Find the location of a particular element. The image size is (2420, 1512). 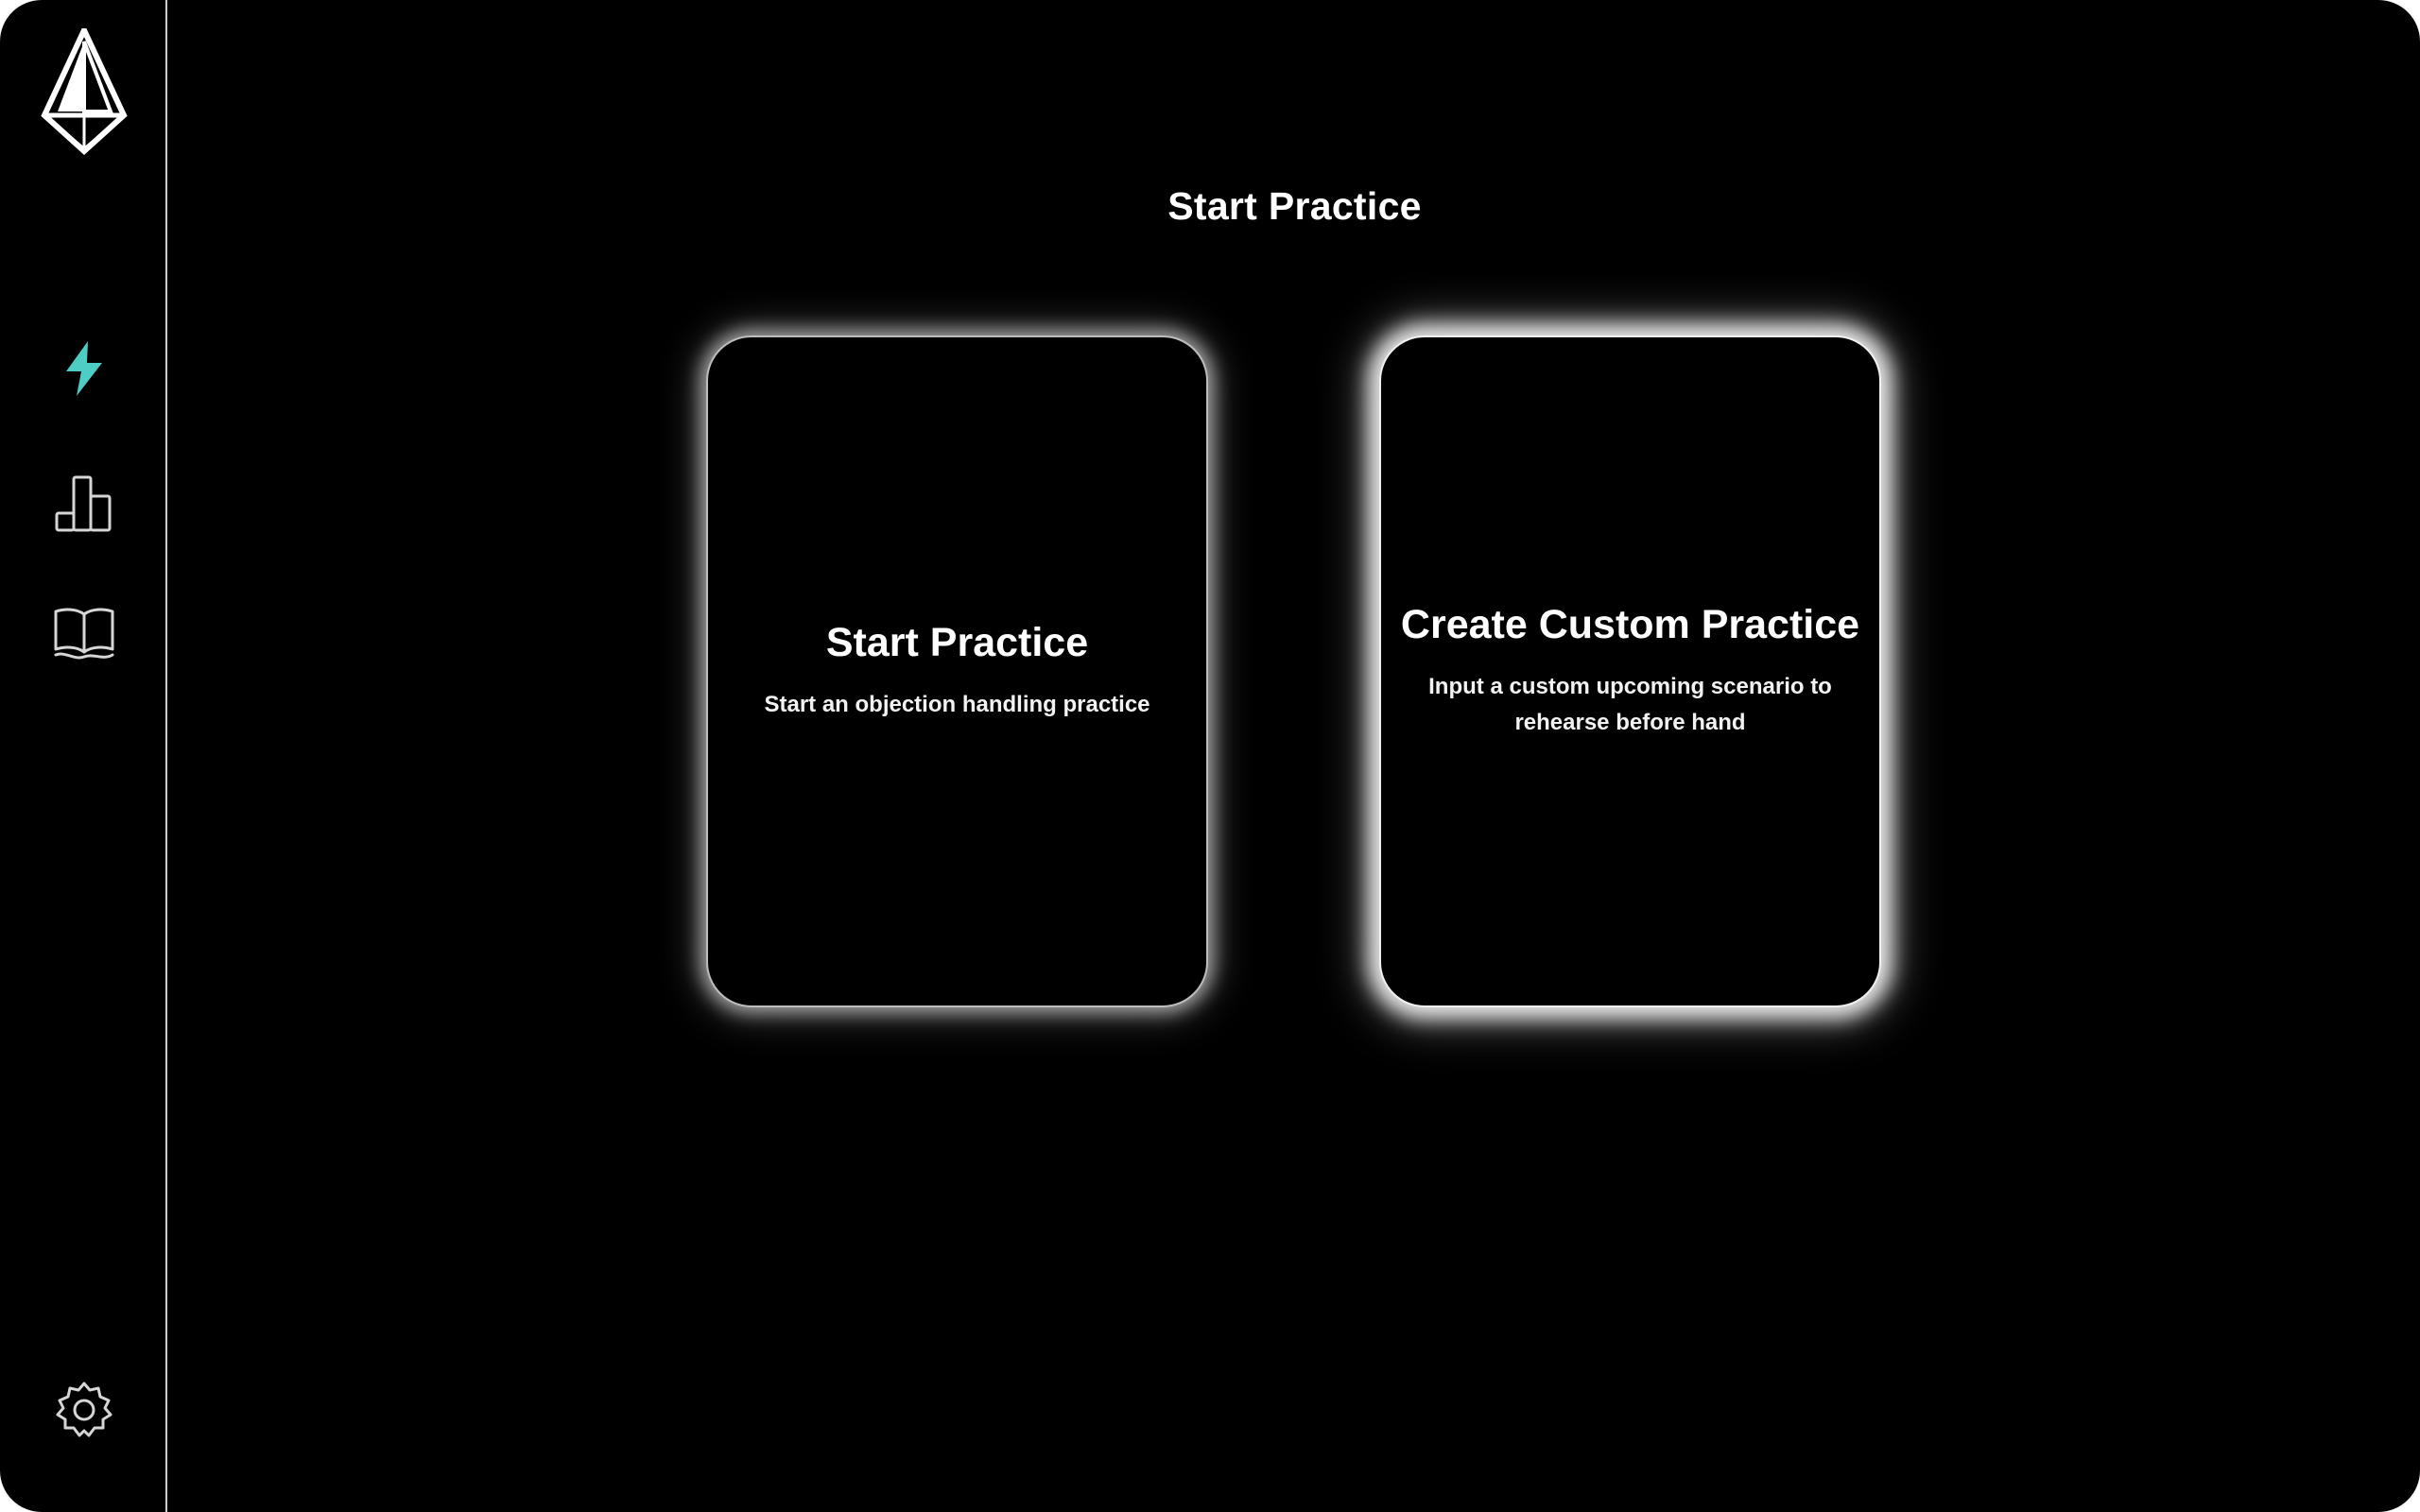

sidebar-item-library is located at coordinates (84, 634).